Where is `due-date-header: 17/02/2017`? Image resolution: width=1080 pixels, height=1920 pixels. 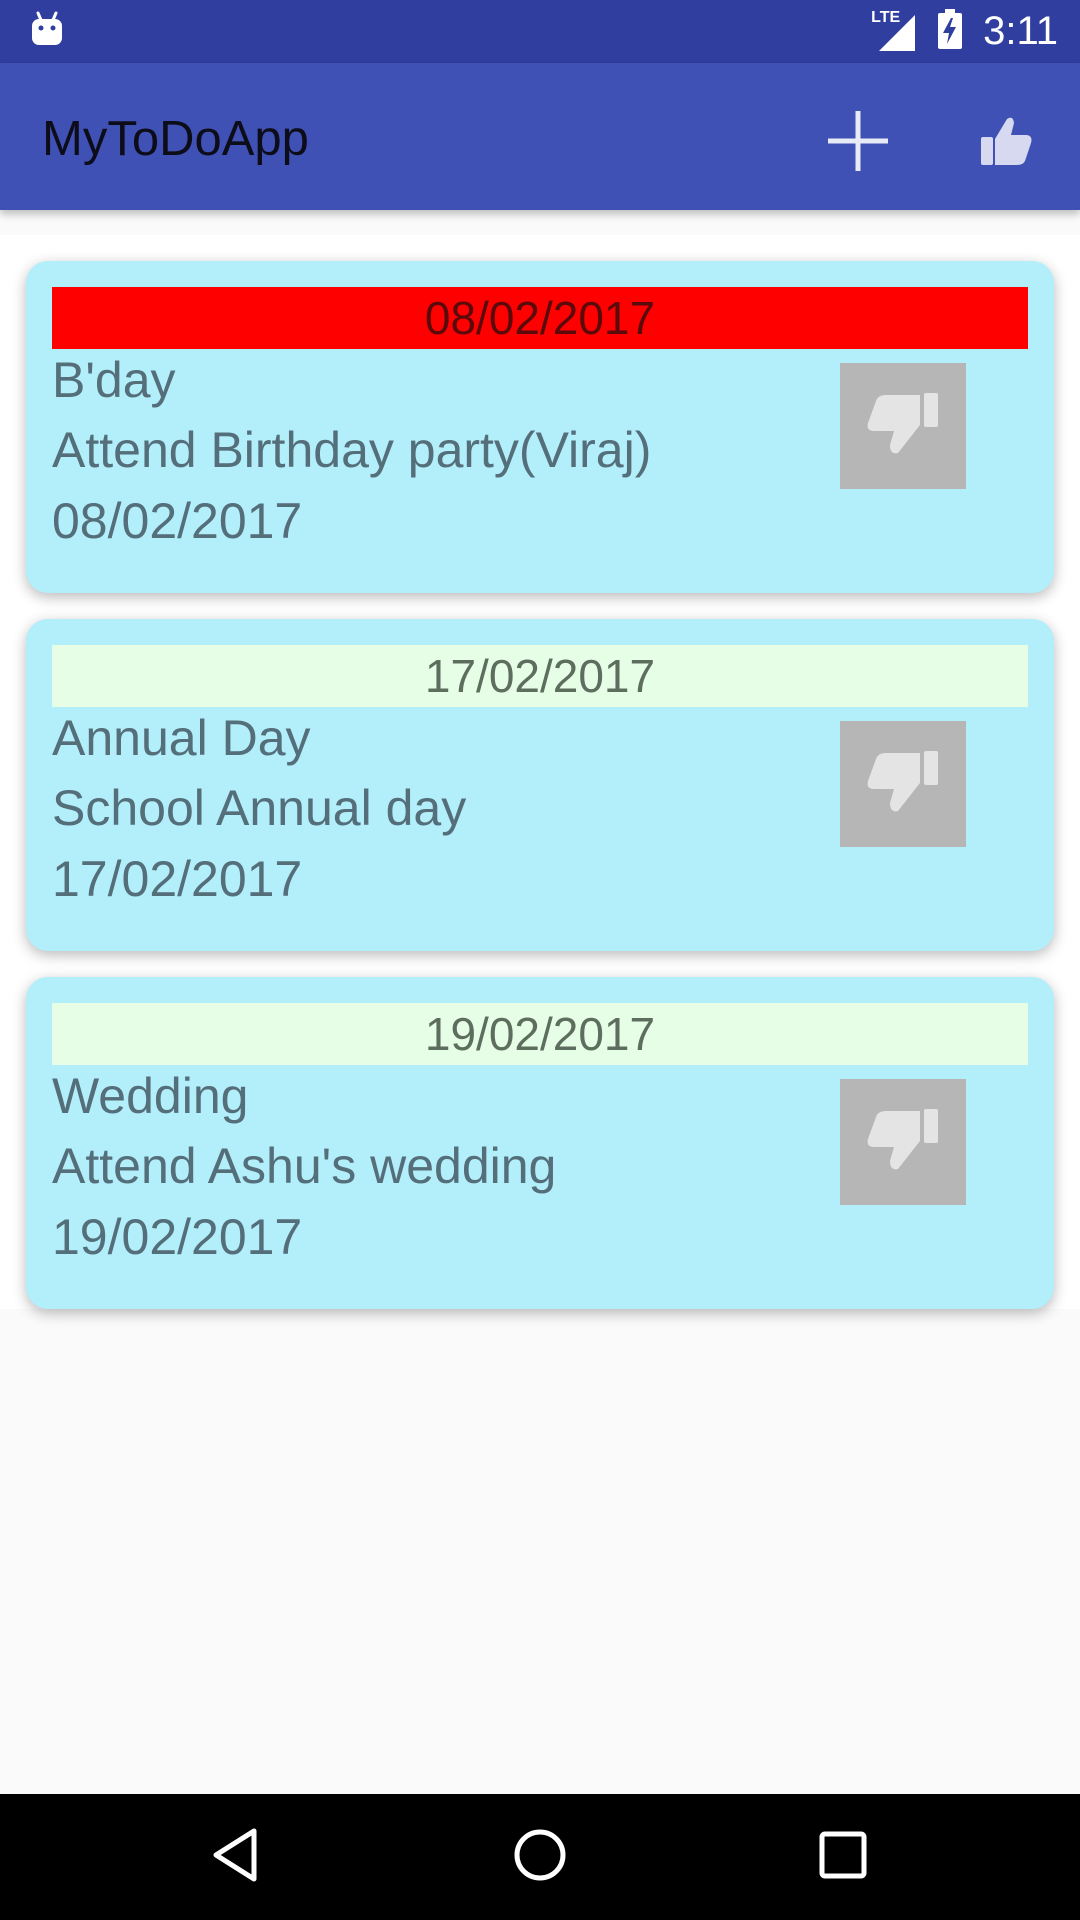 due-date-header: 17/02/2017 is located at coordinates (540, 676).